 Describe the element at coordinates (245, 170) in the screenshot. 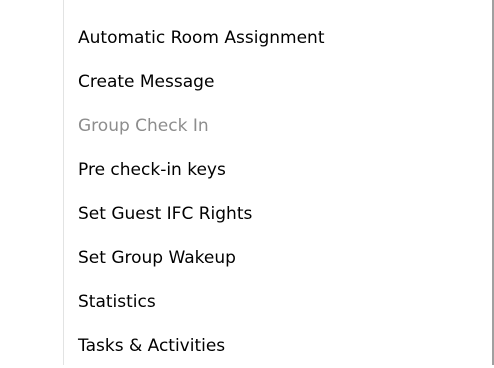

I see `menu-item-pre-check-in-keys: Pre check-in keys` at that location.